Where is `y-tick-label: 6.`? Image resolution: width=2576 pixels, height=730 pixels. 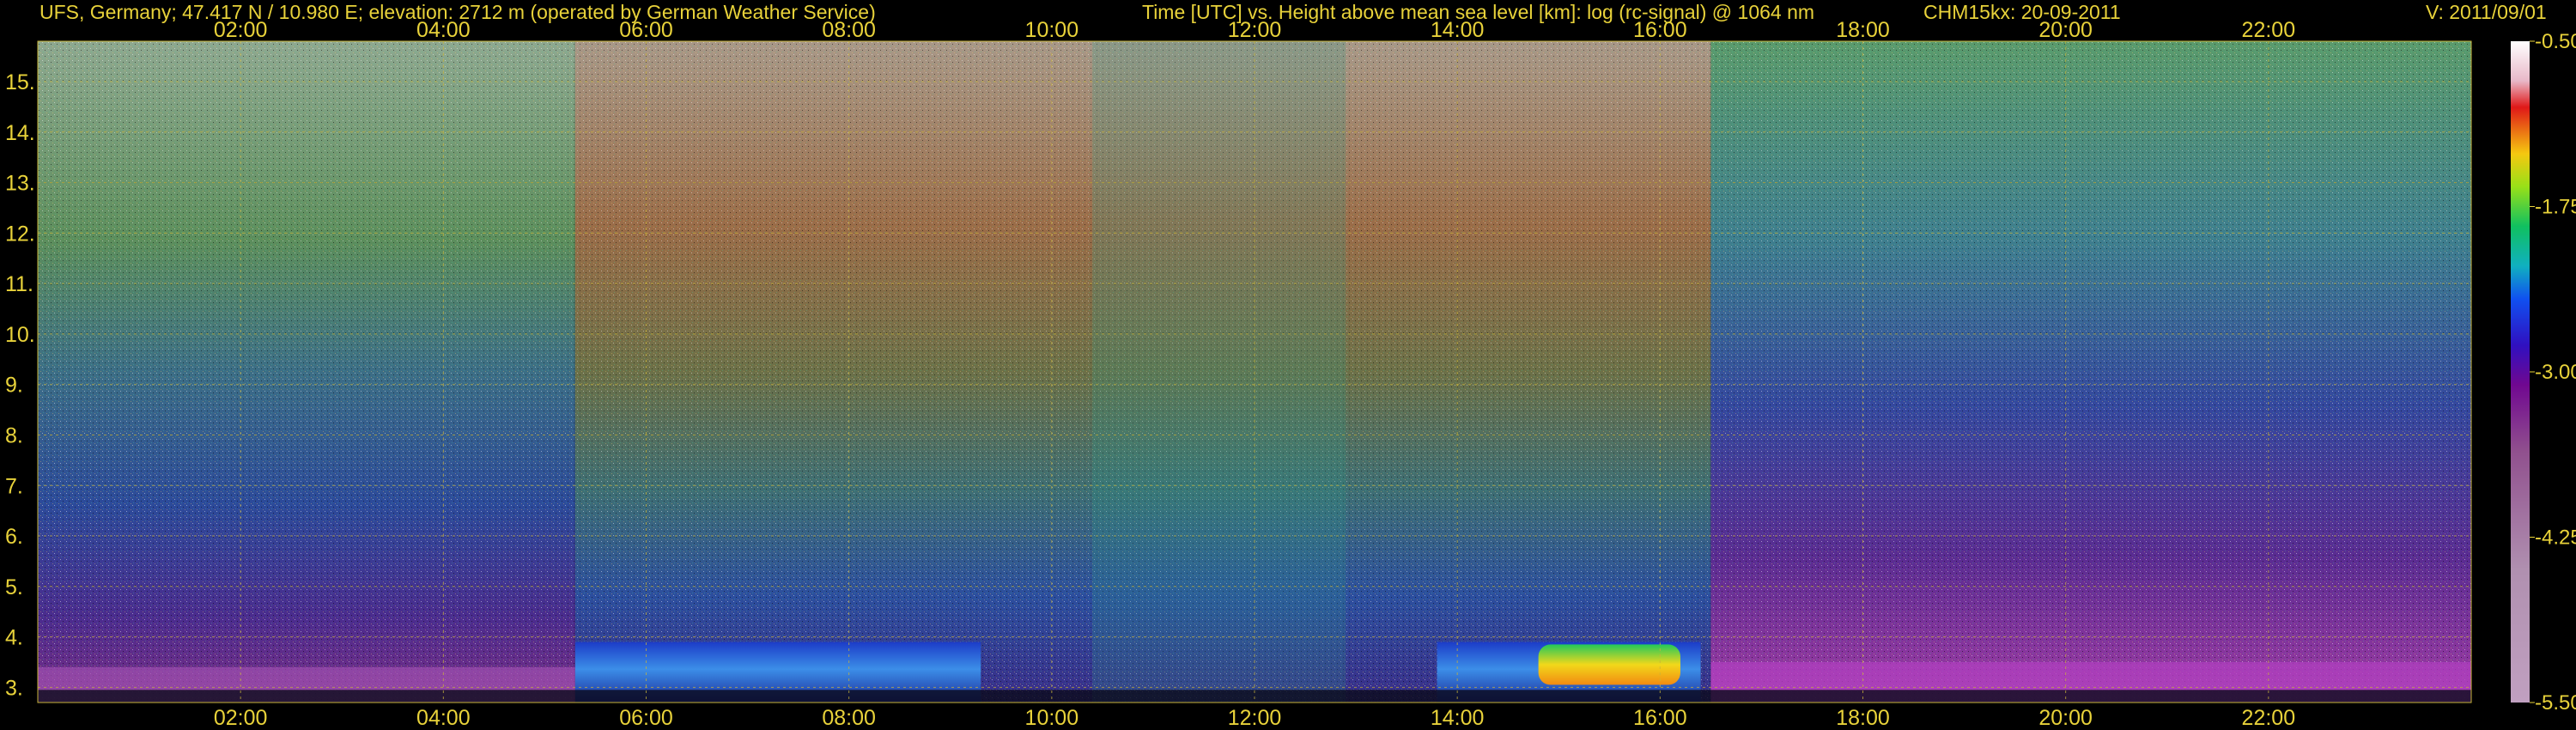
y-tick-label: 6. is located at coordinates (14, 537).